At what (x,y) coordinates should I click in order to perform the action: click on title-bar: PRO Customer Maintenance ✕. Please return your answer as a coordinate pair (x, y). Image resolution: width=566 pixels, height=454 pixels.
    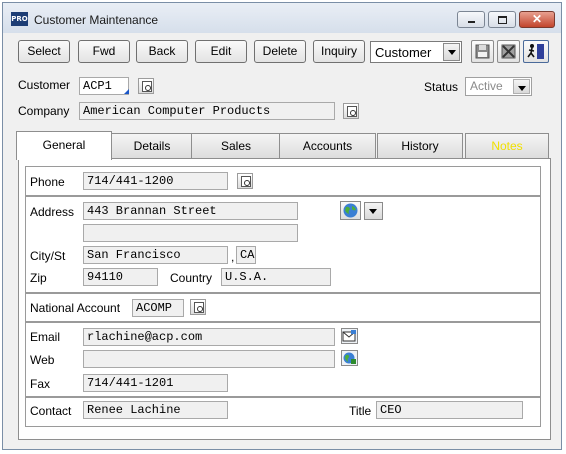
    Looking at the image, I should click on (282, 18).